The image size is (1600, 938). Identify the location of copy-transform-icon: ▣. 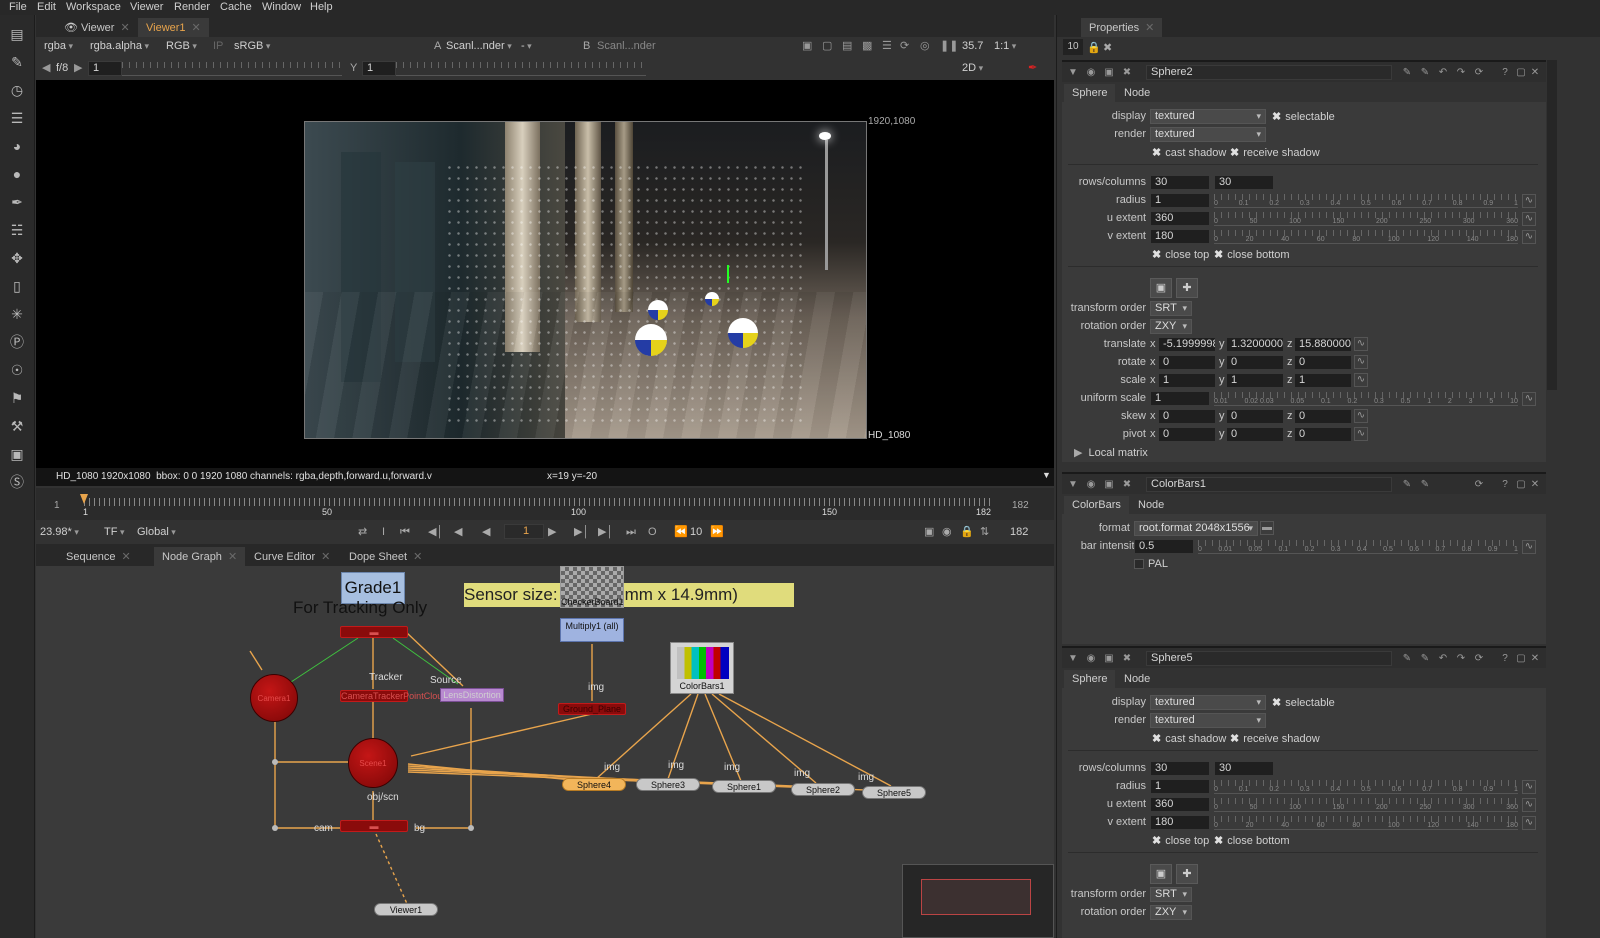
(1161, 874).